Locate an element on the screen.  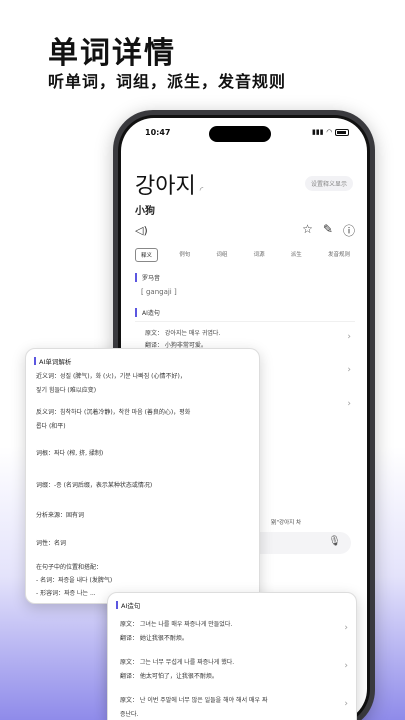
analysis-line: - 名词：짜증을 내다 (发脾气) is located at coordinates (74, 580).